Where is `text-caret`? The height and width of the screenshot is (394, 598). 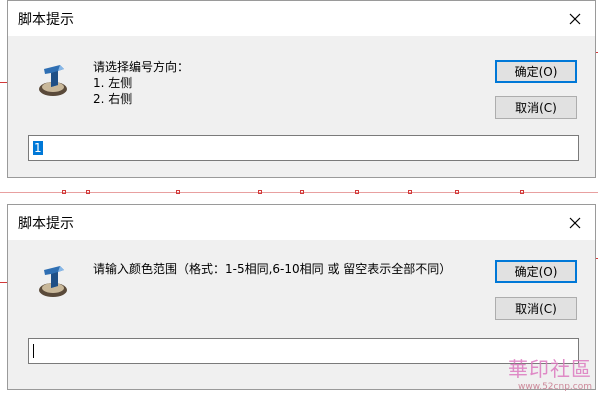 text-caret is located at coordinates (33, 351).